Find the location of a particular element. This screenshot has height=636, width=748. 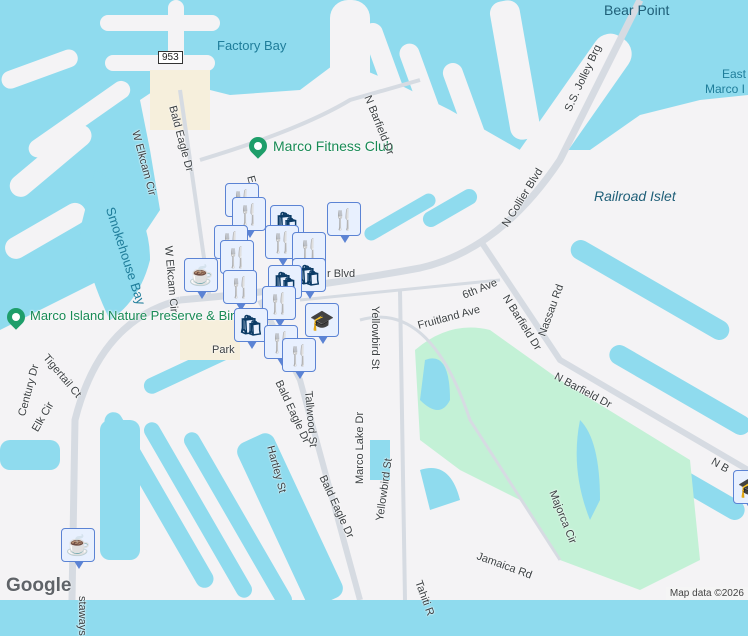

label-east-marco-2: Marco I is located at coordinates (725, 89).